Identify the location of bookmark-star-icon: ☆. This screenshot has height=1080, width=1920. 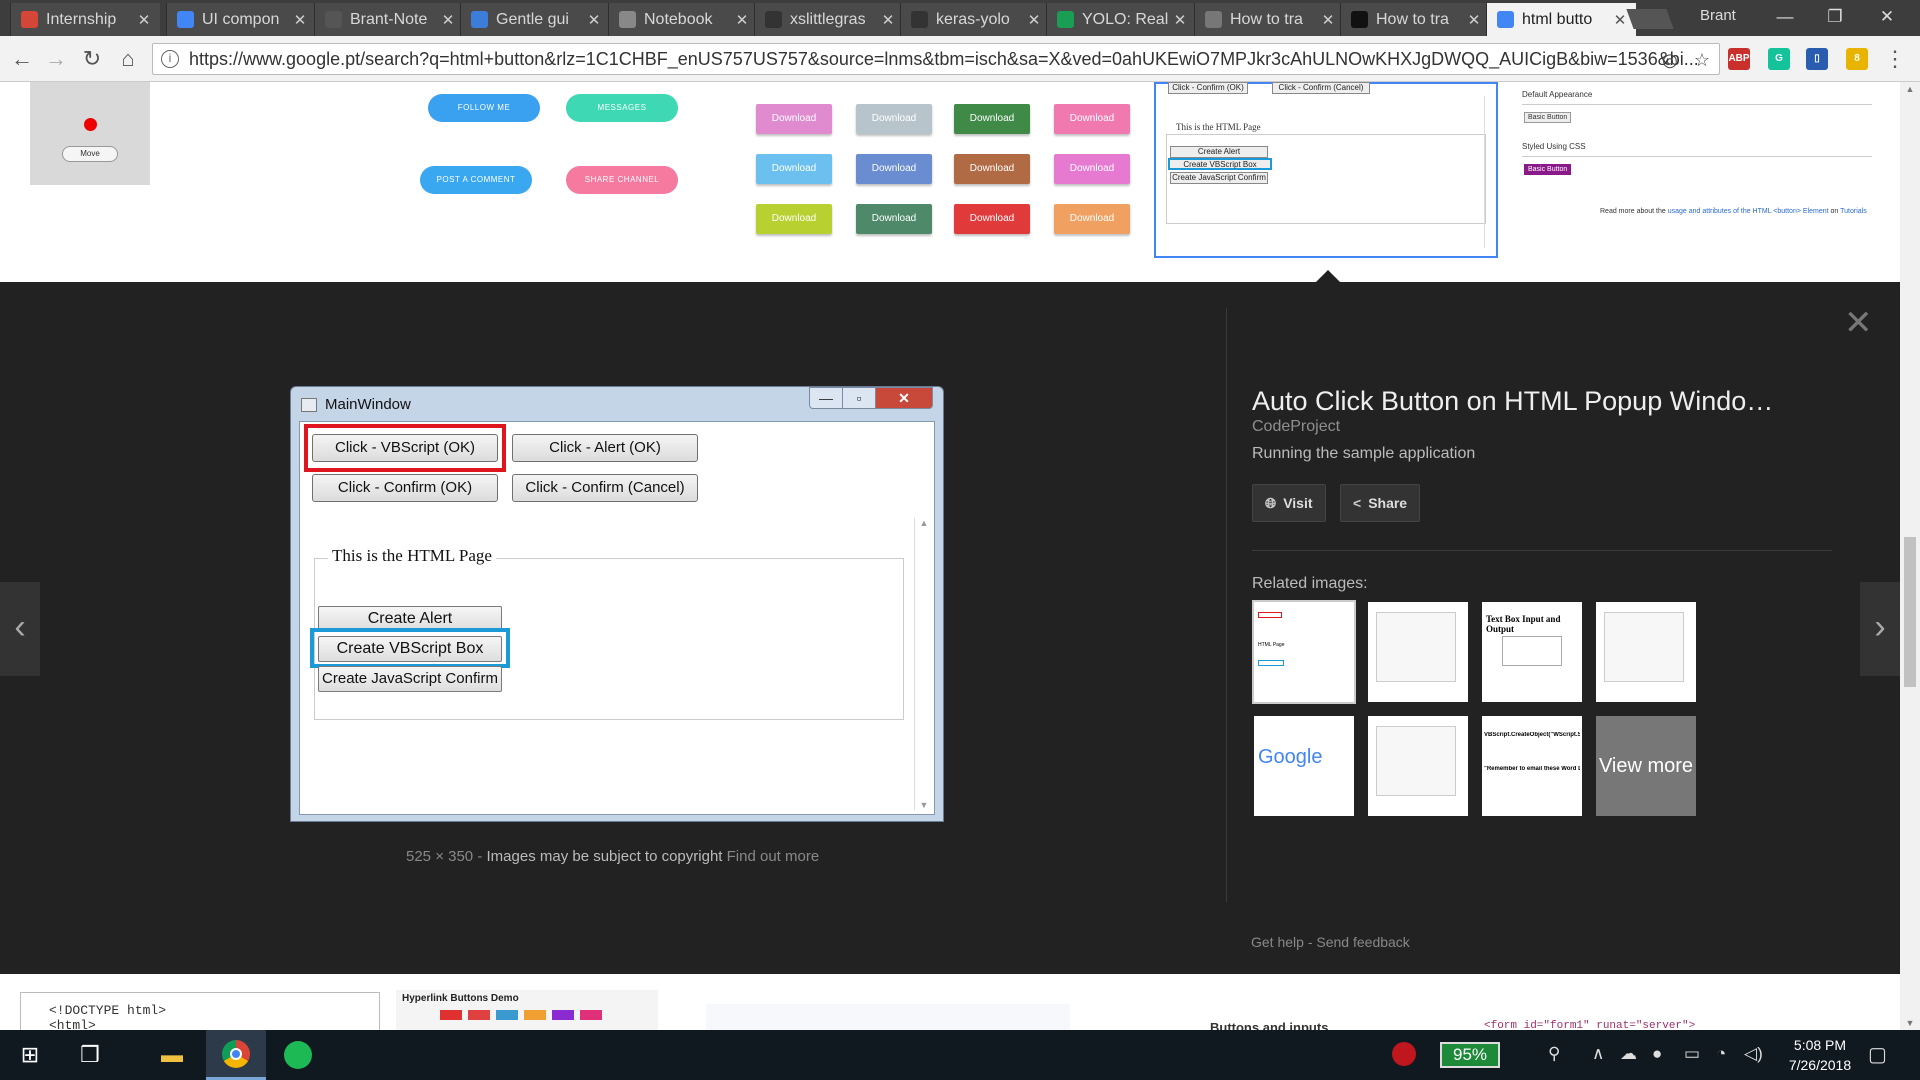
(1702, 60).